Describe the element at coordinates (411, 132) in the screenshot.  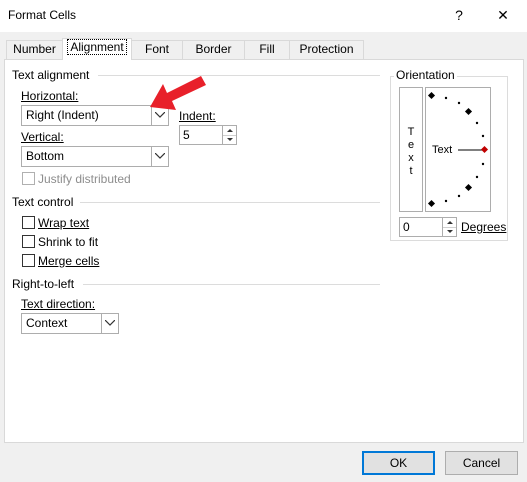
I see `vertical-text-char: T` at that location.